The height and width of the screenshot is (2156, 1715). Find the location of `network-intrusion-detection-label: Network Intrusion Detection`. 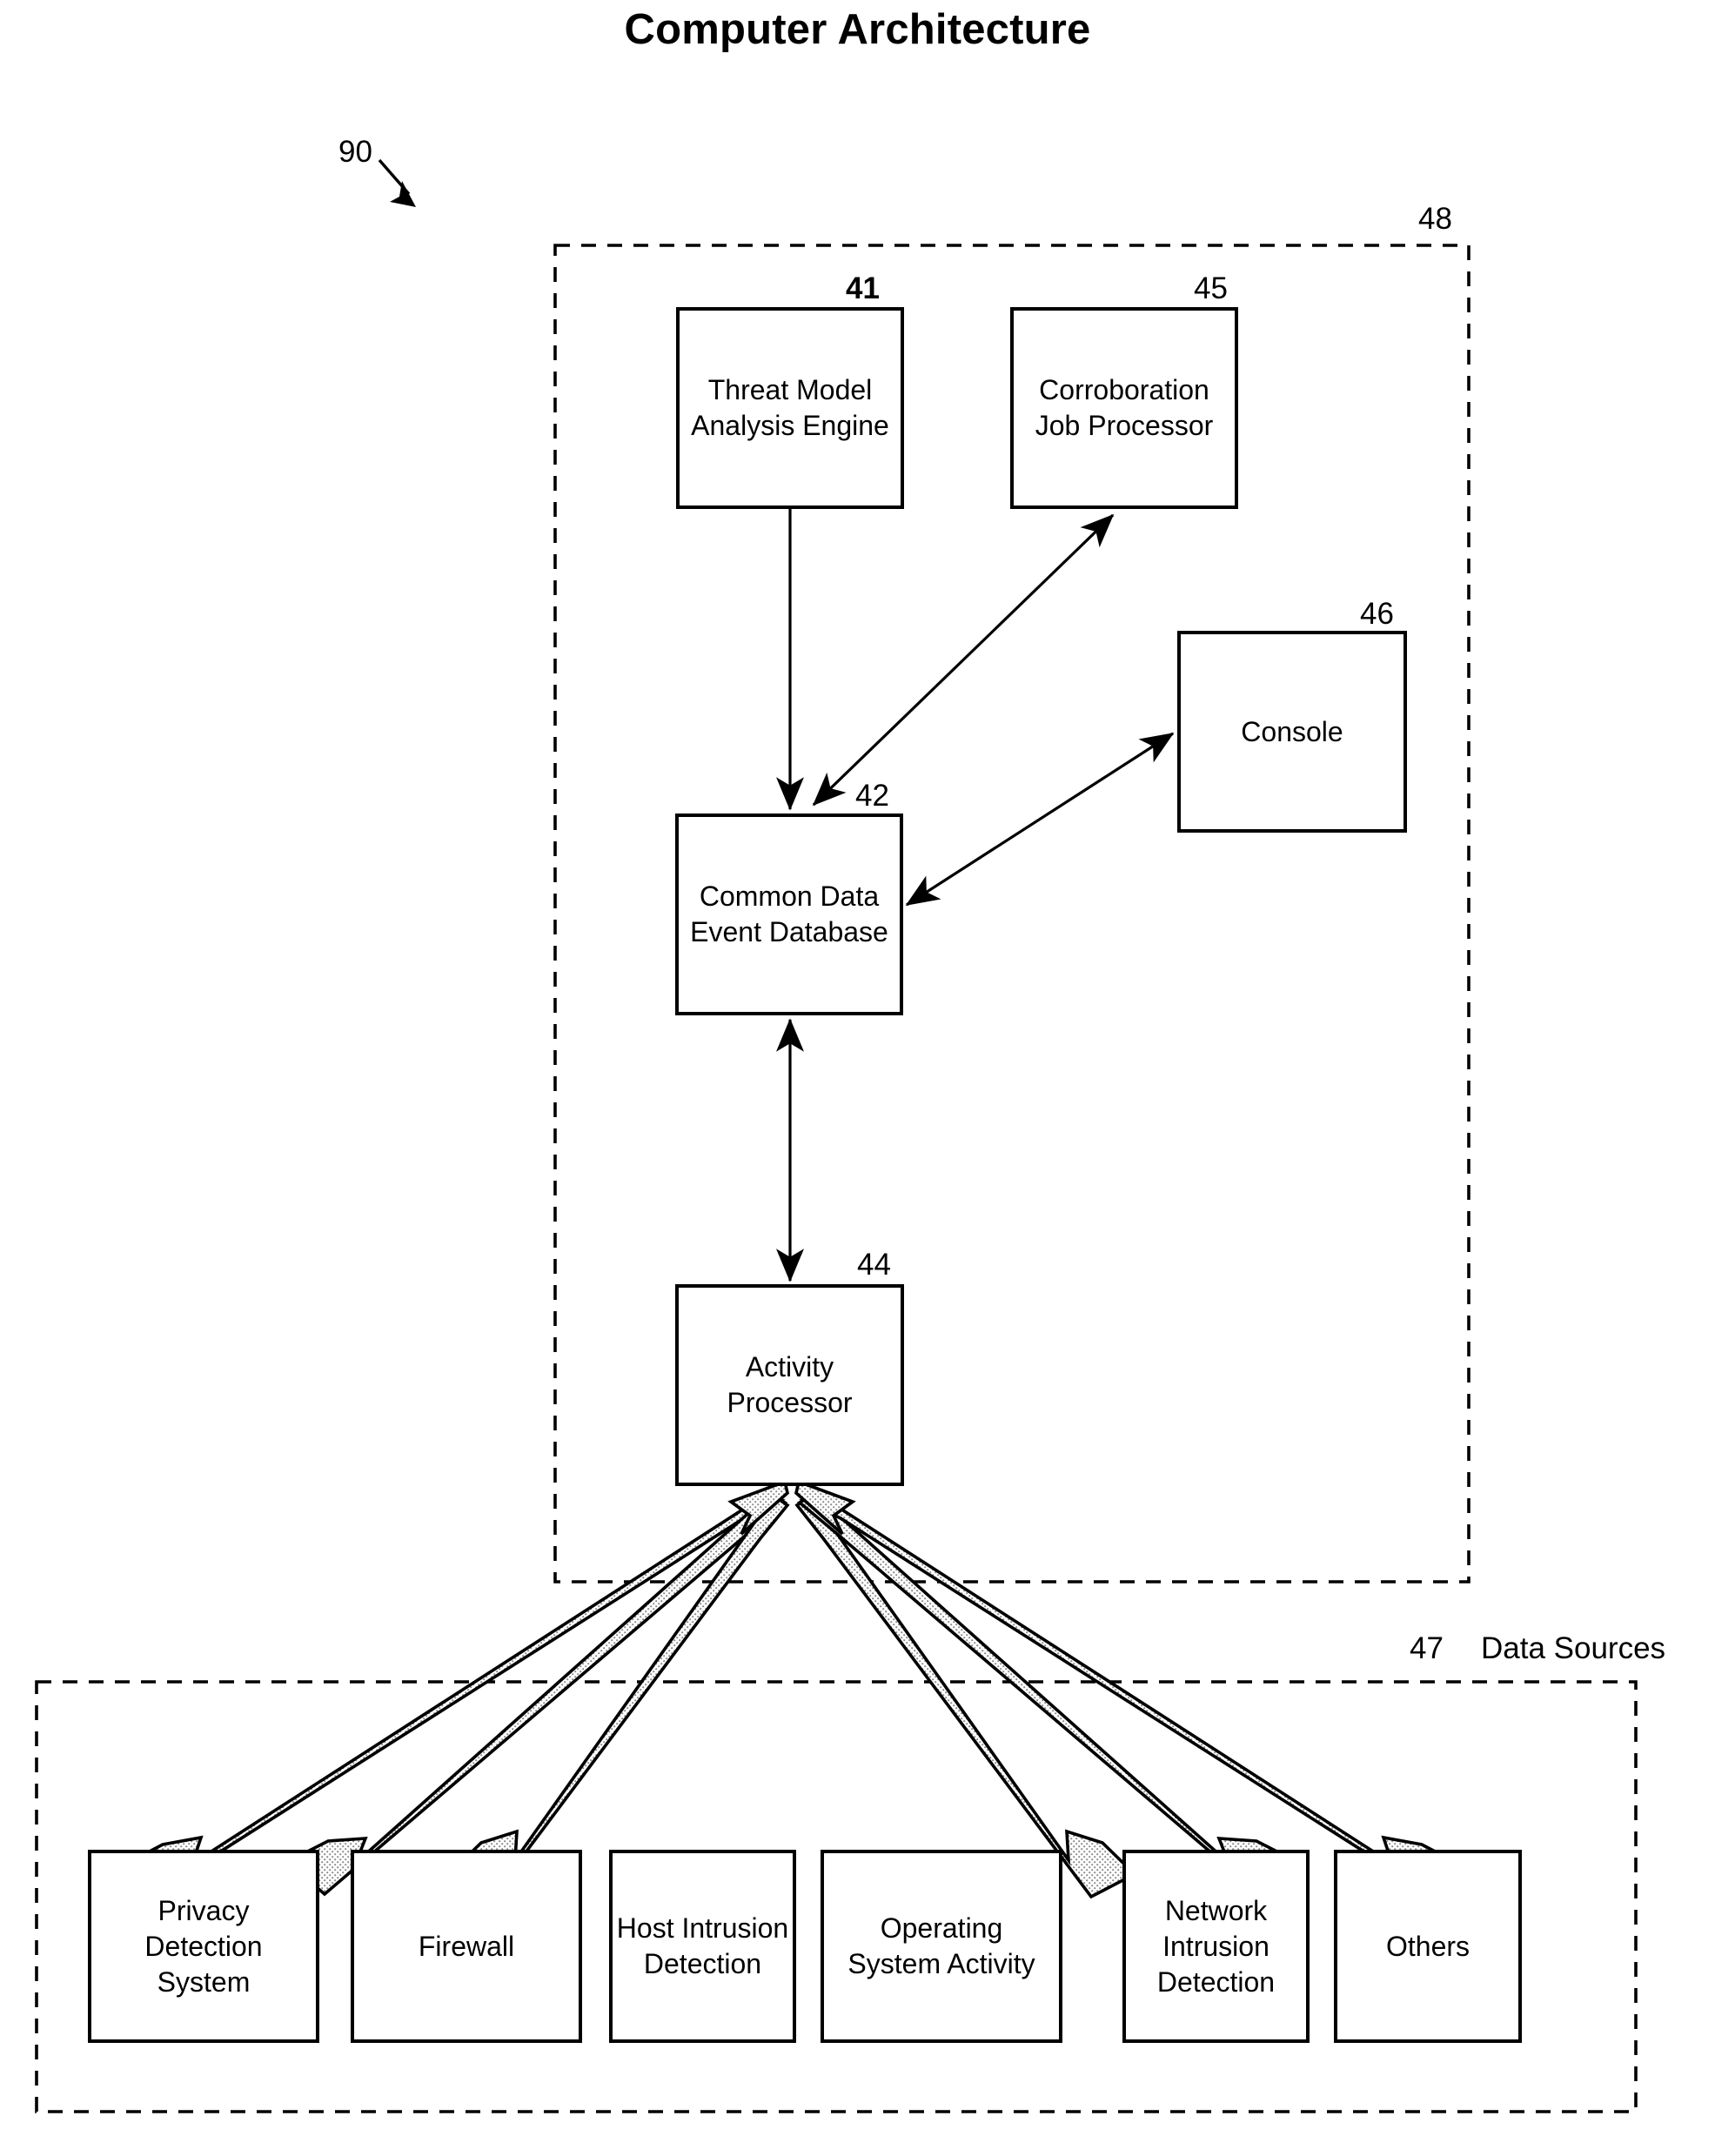

network-intrusion-detection-label: Network Intrusion Detection is located at coordinates (1216, 1946).